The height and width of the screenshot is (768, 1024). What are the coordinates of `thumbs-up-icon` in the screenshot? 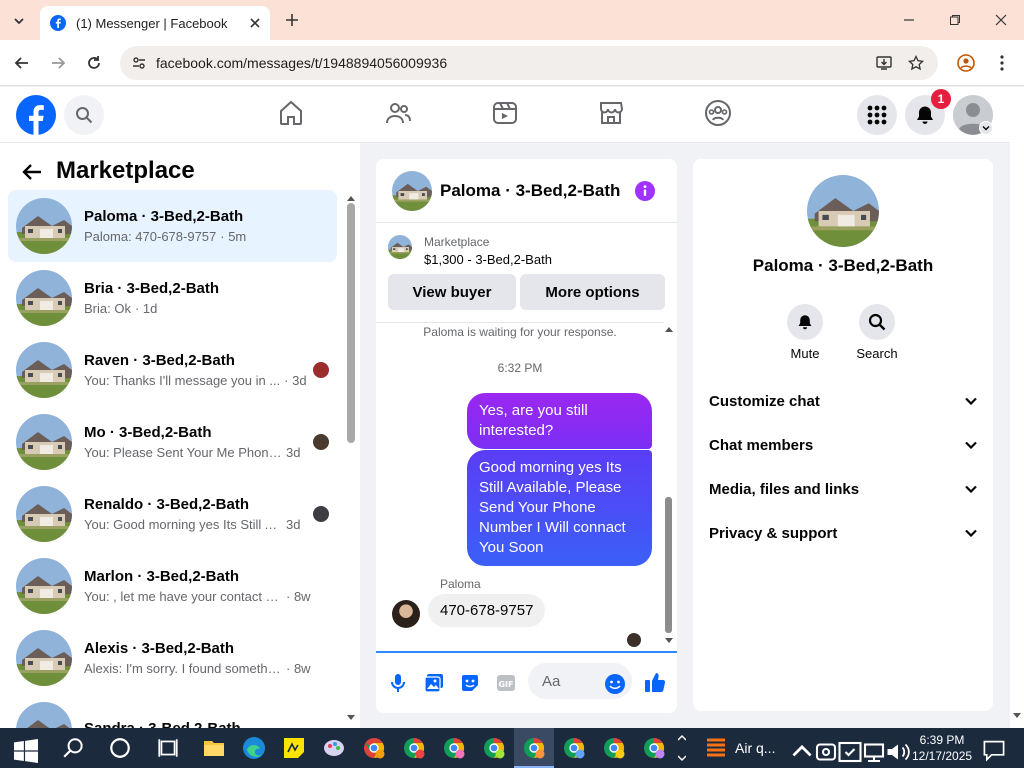 It's located at (655, 682).